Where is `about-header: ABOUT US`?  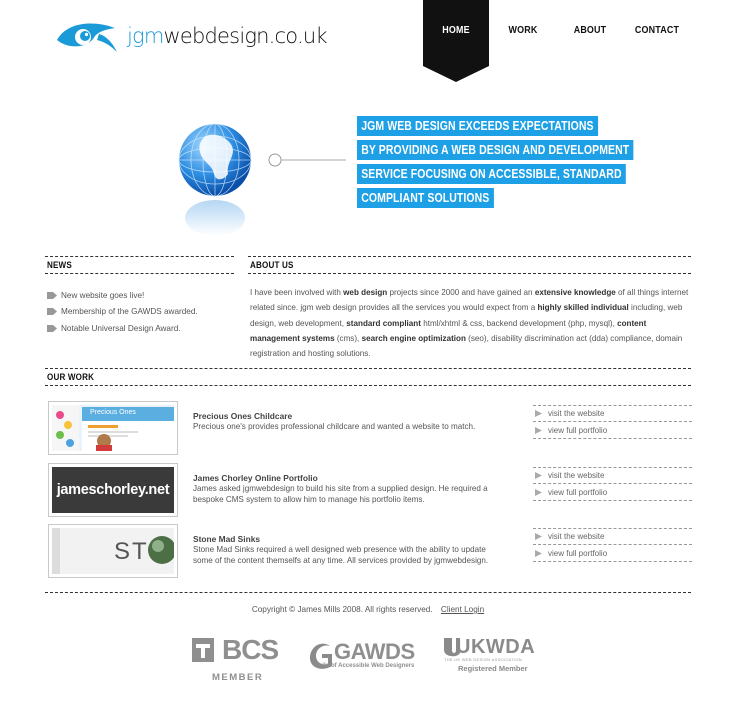 about-header: ABOUT US is located at coordinates (469, 265).